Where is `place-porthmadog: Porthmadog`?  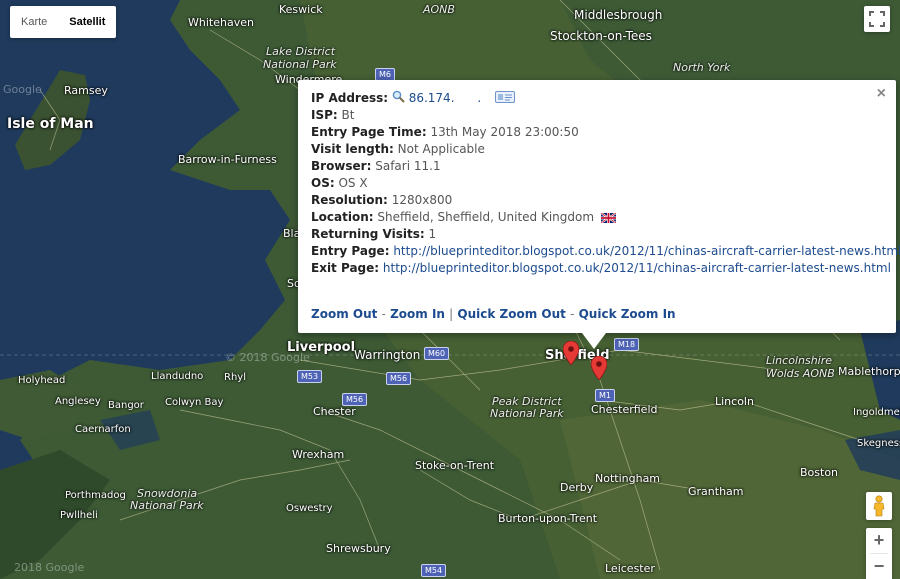 place-porthmadog: Porthmadog is located at coordinates (95, 495).